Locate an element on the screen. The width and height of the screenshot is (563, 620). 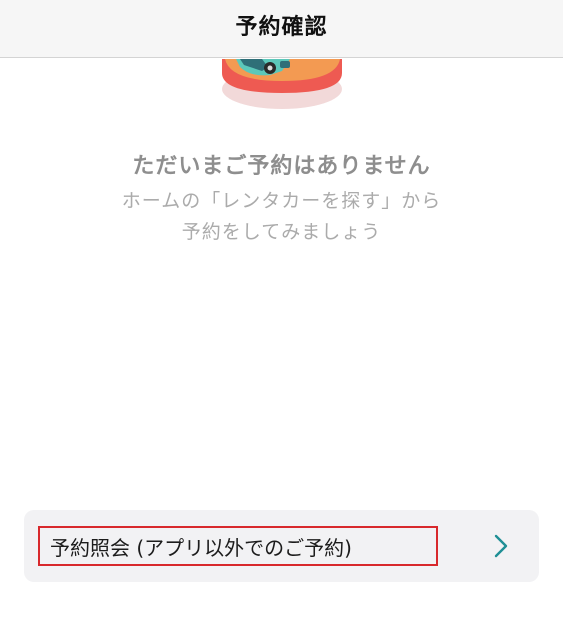
empty-state-description: ホームの「レンタカーを探す」から 予約をしてみましょう is located at coordinates (281, 217).